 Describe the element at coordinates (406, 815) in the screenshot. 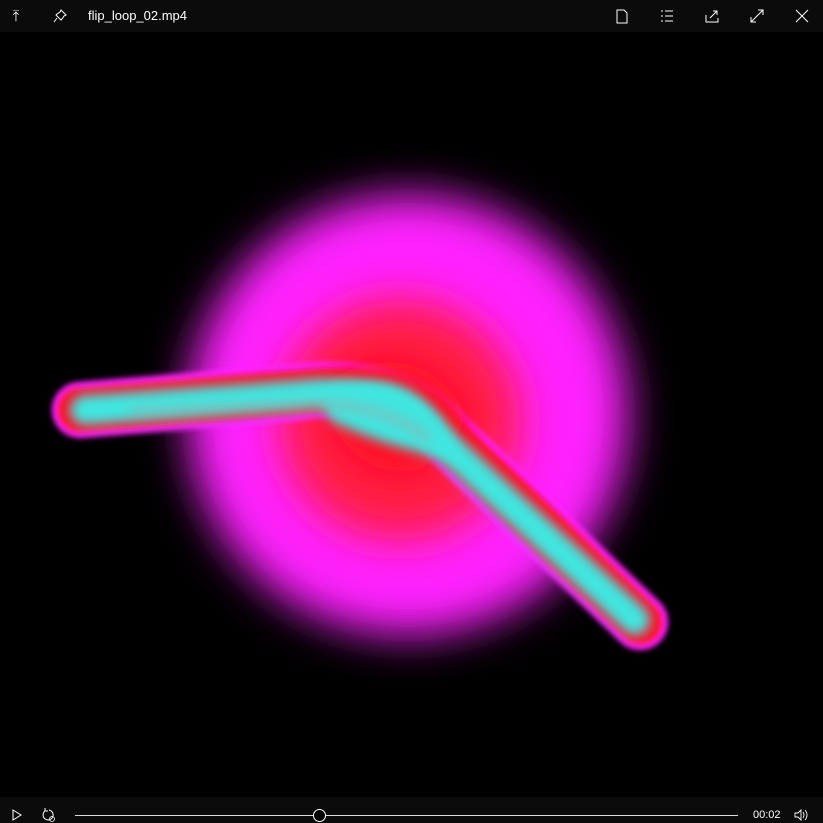

I see `seek-bar` at that location.